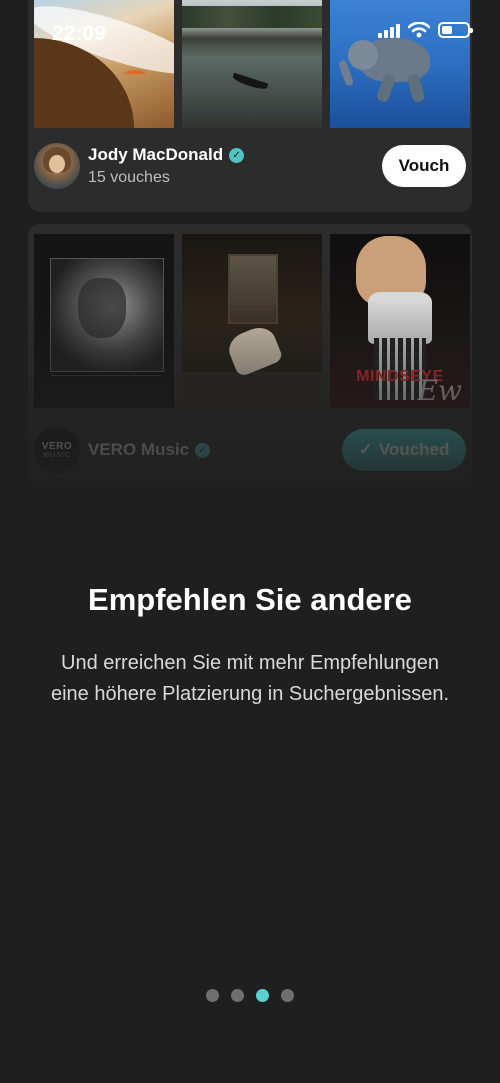 The height and width of the screenshot is (1083, 500). I want to click on profile-row: VERO MUSIC VERO Music ✓ ✓ Vouched, so click(250, 450).